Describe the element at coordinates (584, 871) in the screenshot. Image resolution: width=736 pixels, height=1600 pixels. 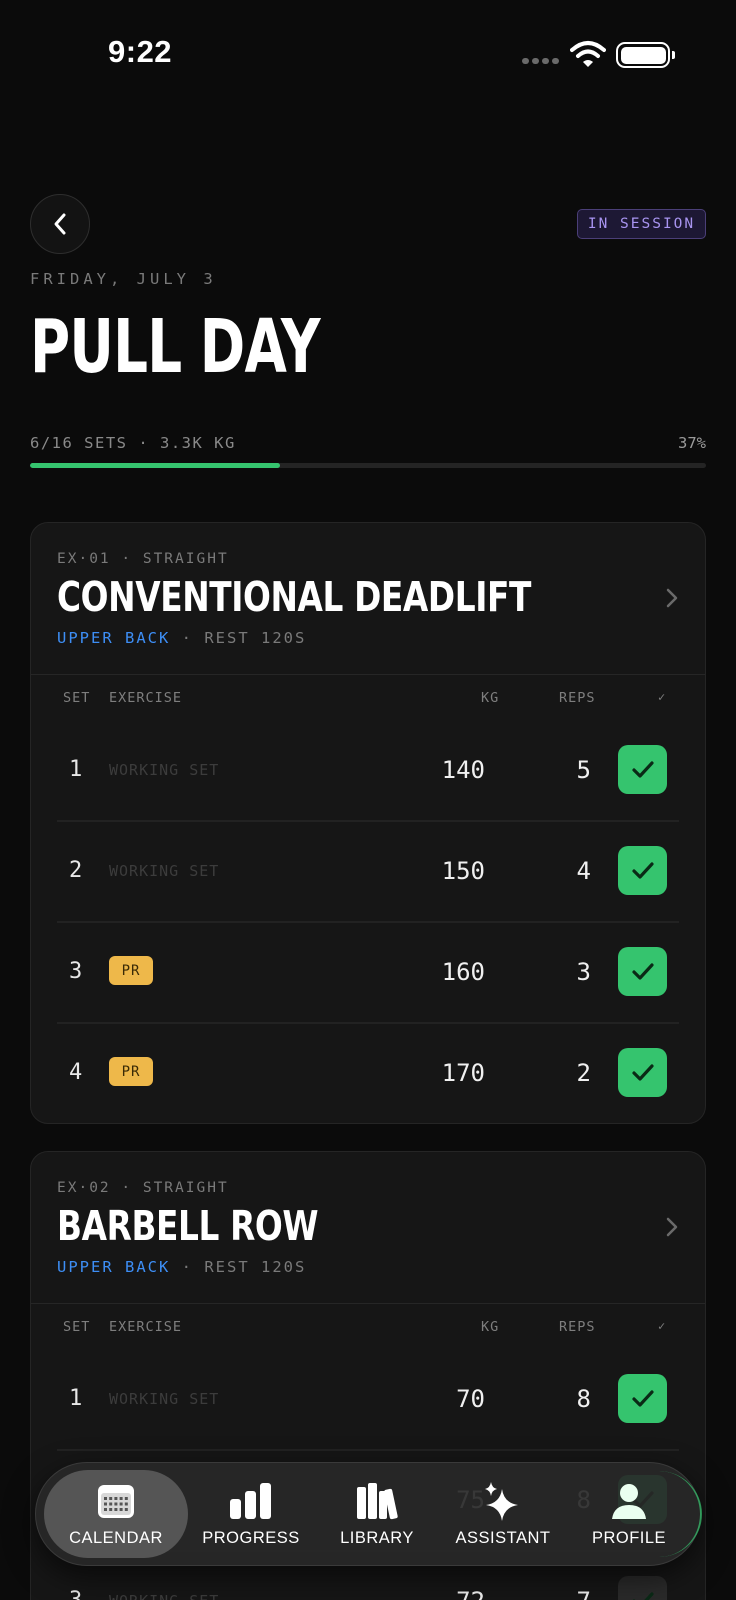
I see `set-reps: 4` at that location.